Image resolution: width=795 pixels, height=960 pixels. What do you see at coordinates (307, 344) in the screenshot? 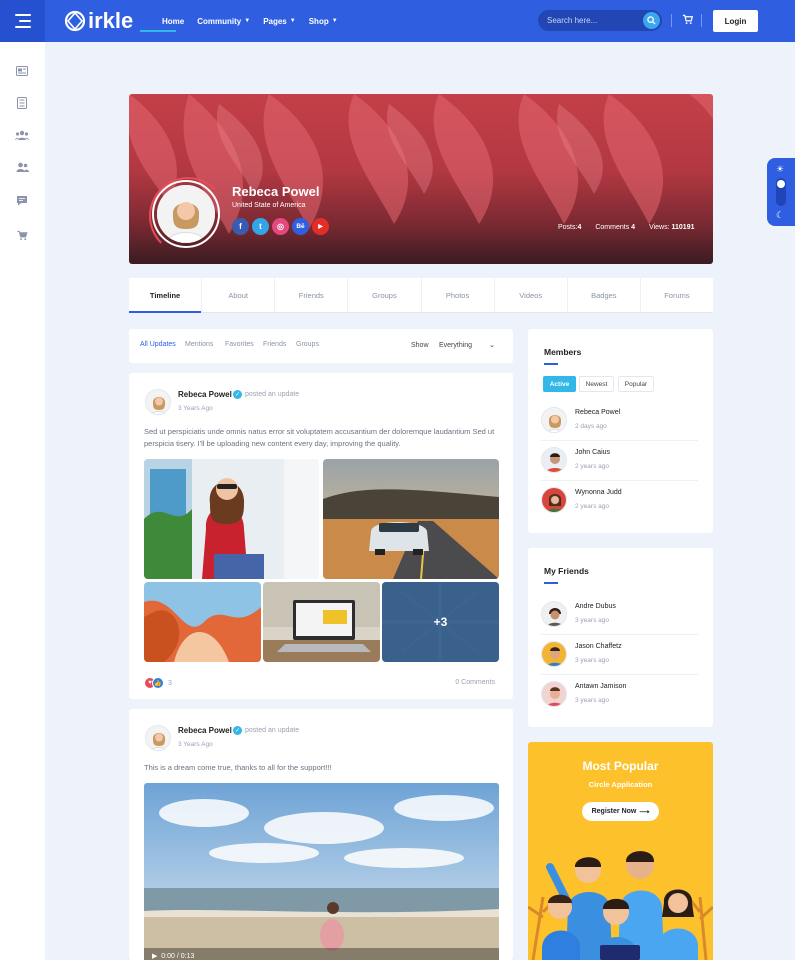
I see `filter-groups: Groups` at bounding box center [307, 344].